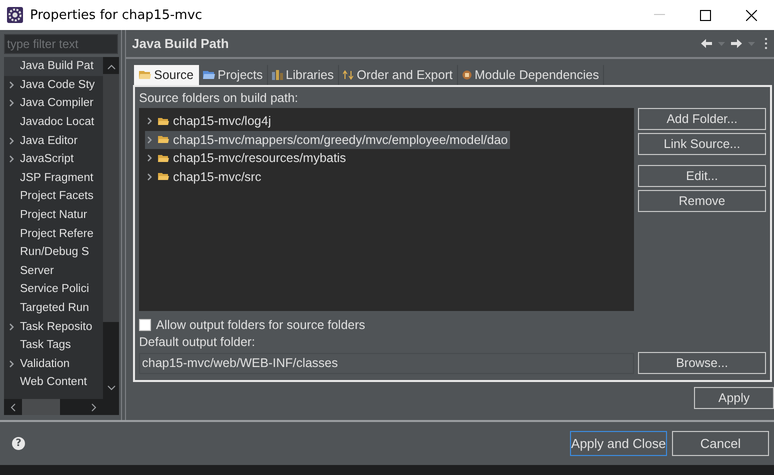  I want to click on sidebar-item: Project Facets, so click(53, 196).